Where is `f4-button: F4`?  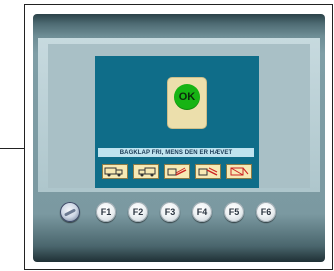 f4-button: F4 is located at coordinates (202, 212).